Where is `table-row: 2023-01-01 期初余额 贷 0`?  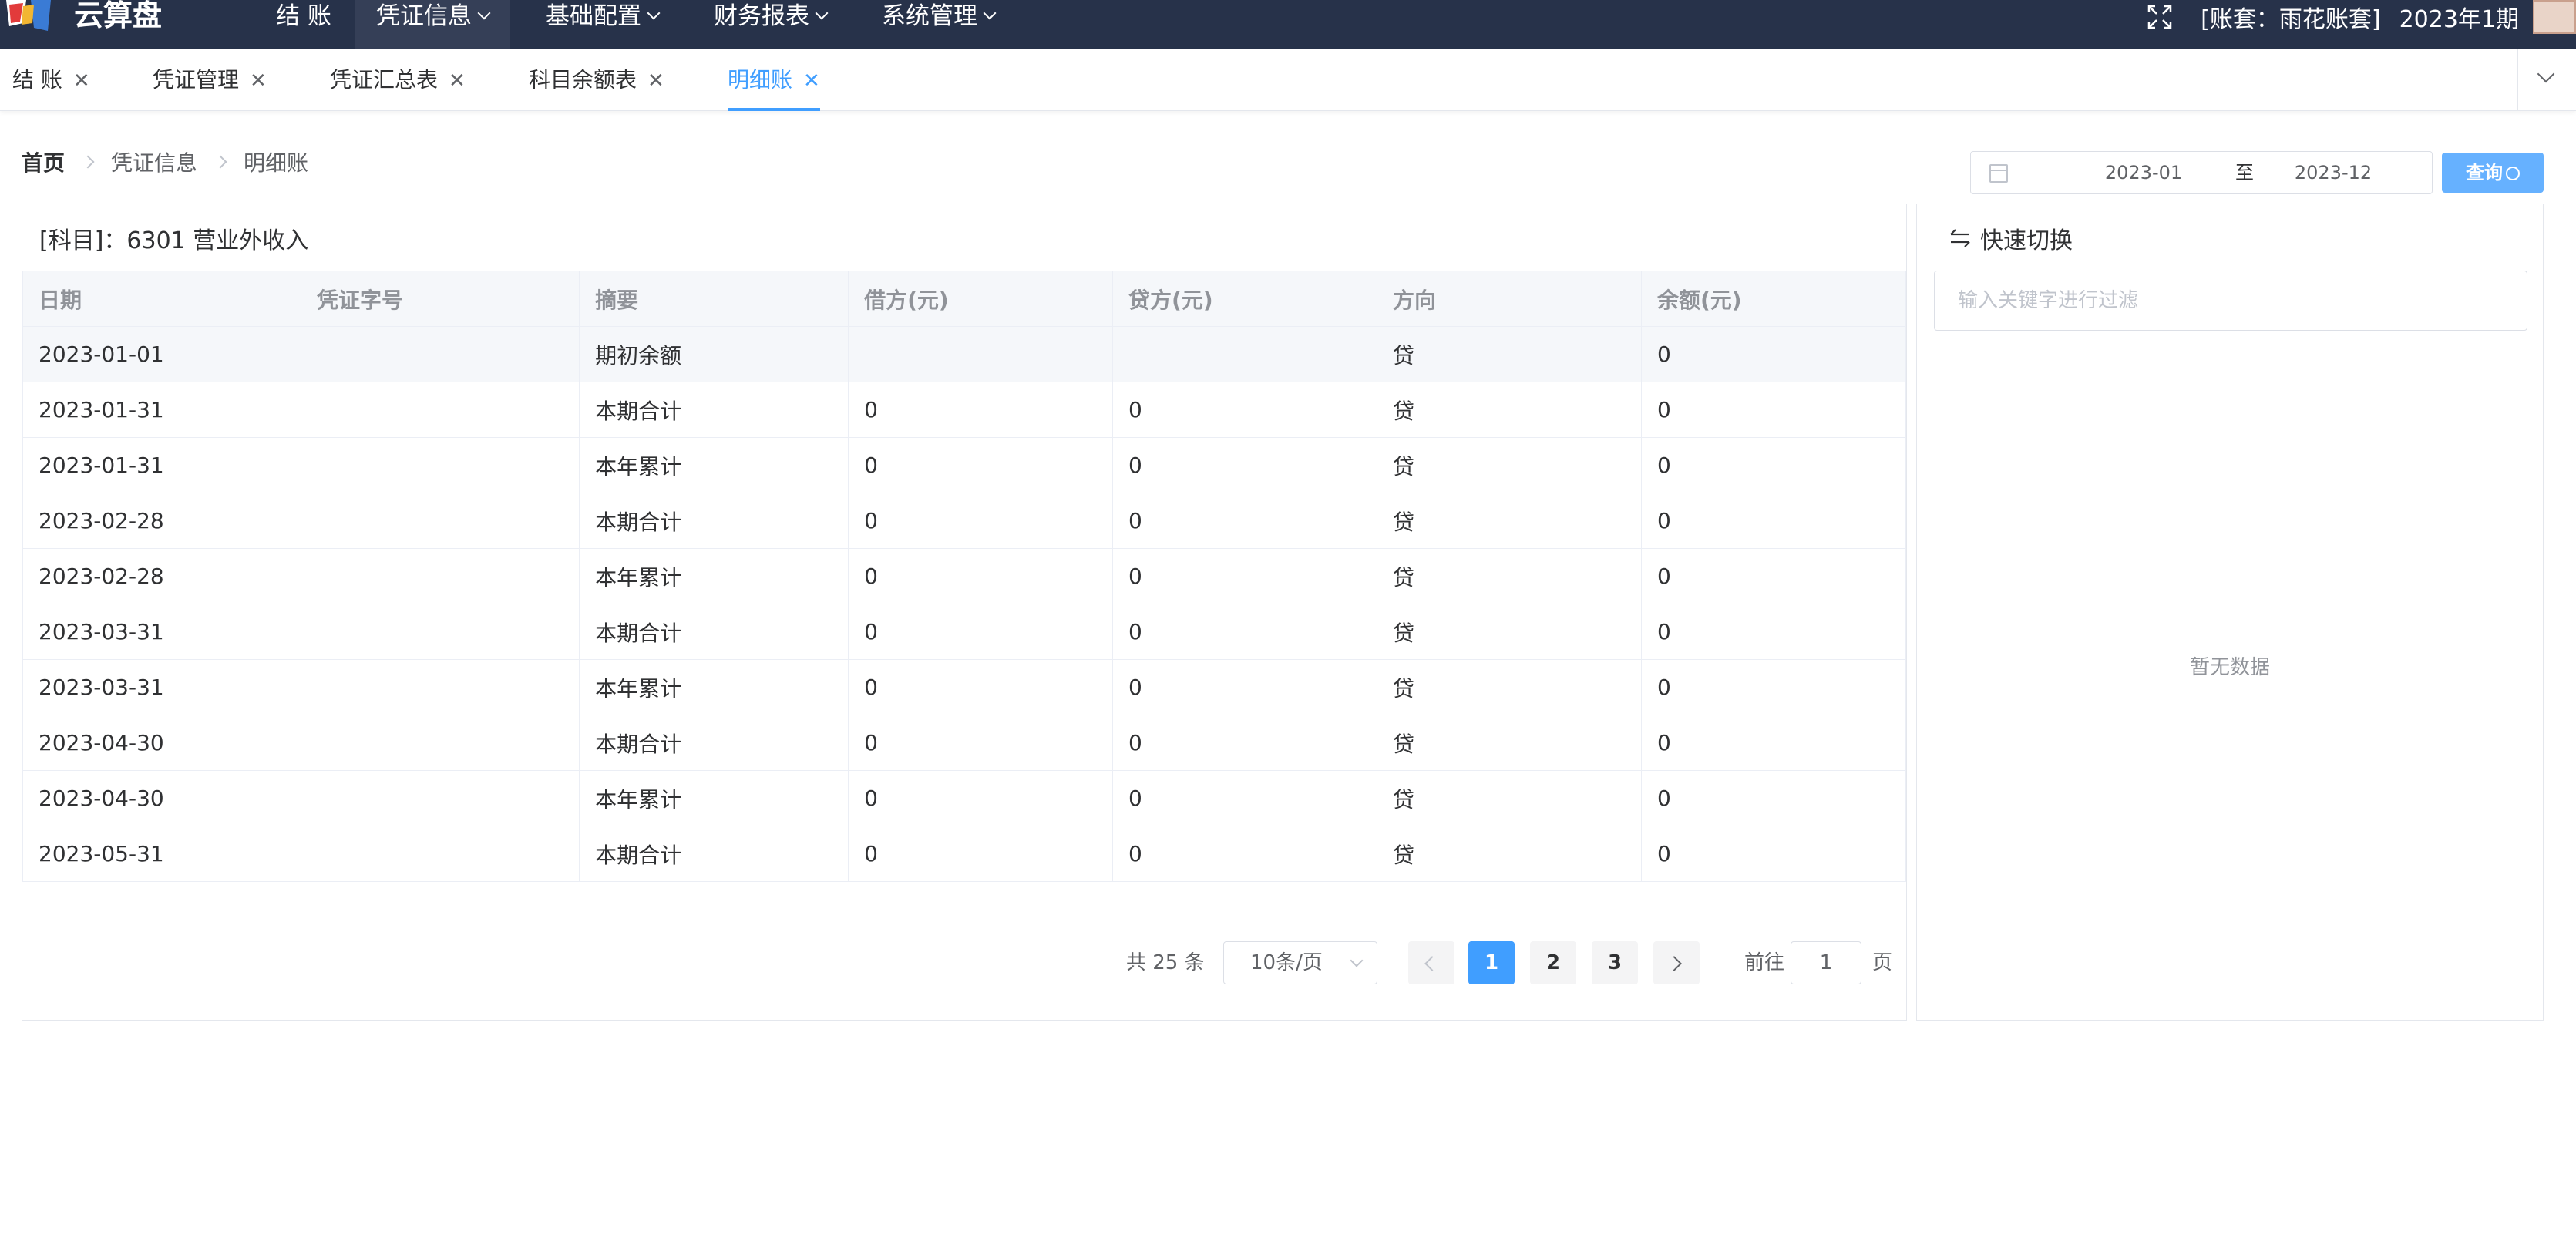 table-row: 2023-01-01 期初余额 贷 0 is located at coordinates (964, 354).